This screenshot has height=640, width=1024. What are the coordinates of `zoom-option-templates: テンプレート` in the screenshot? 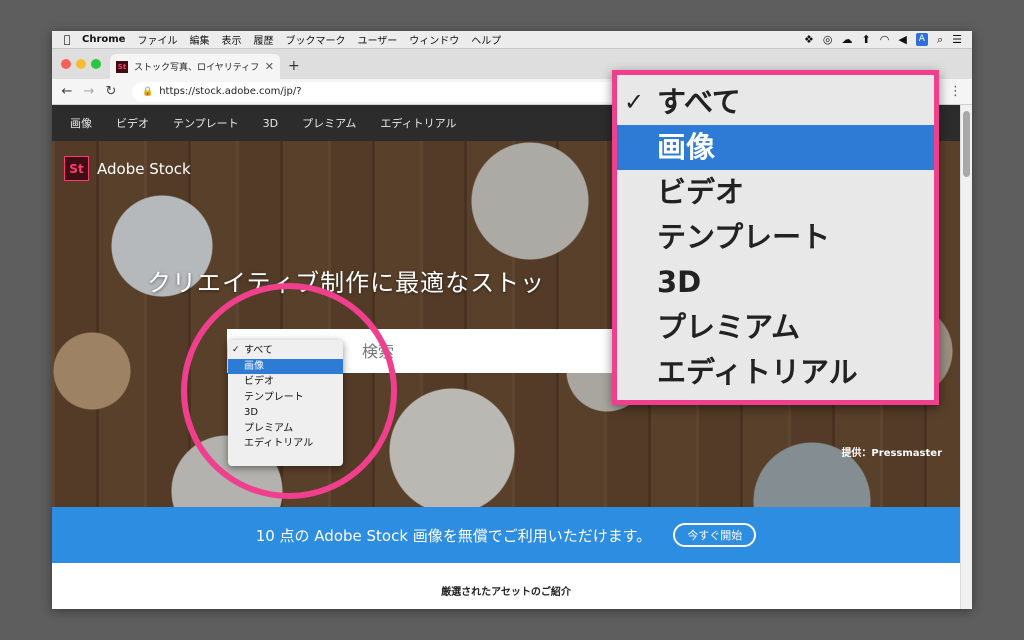 It's located at (775, 237).